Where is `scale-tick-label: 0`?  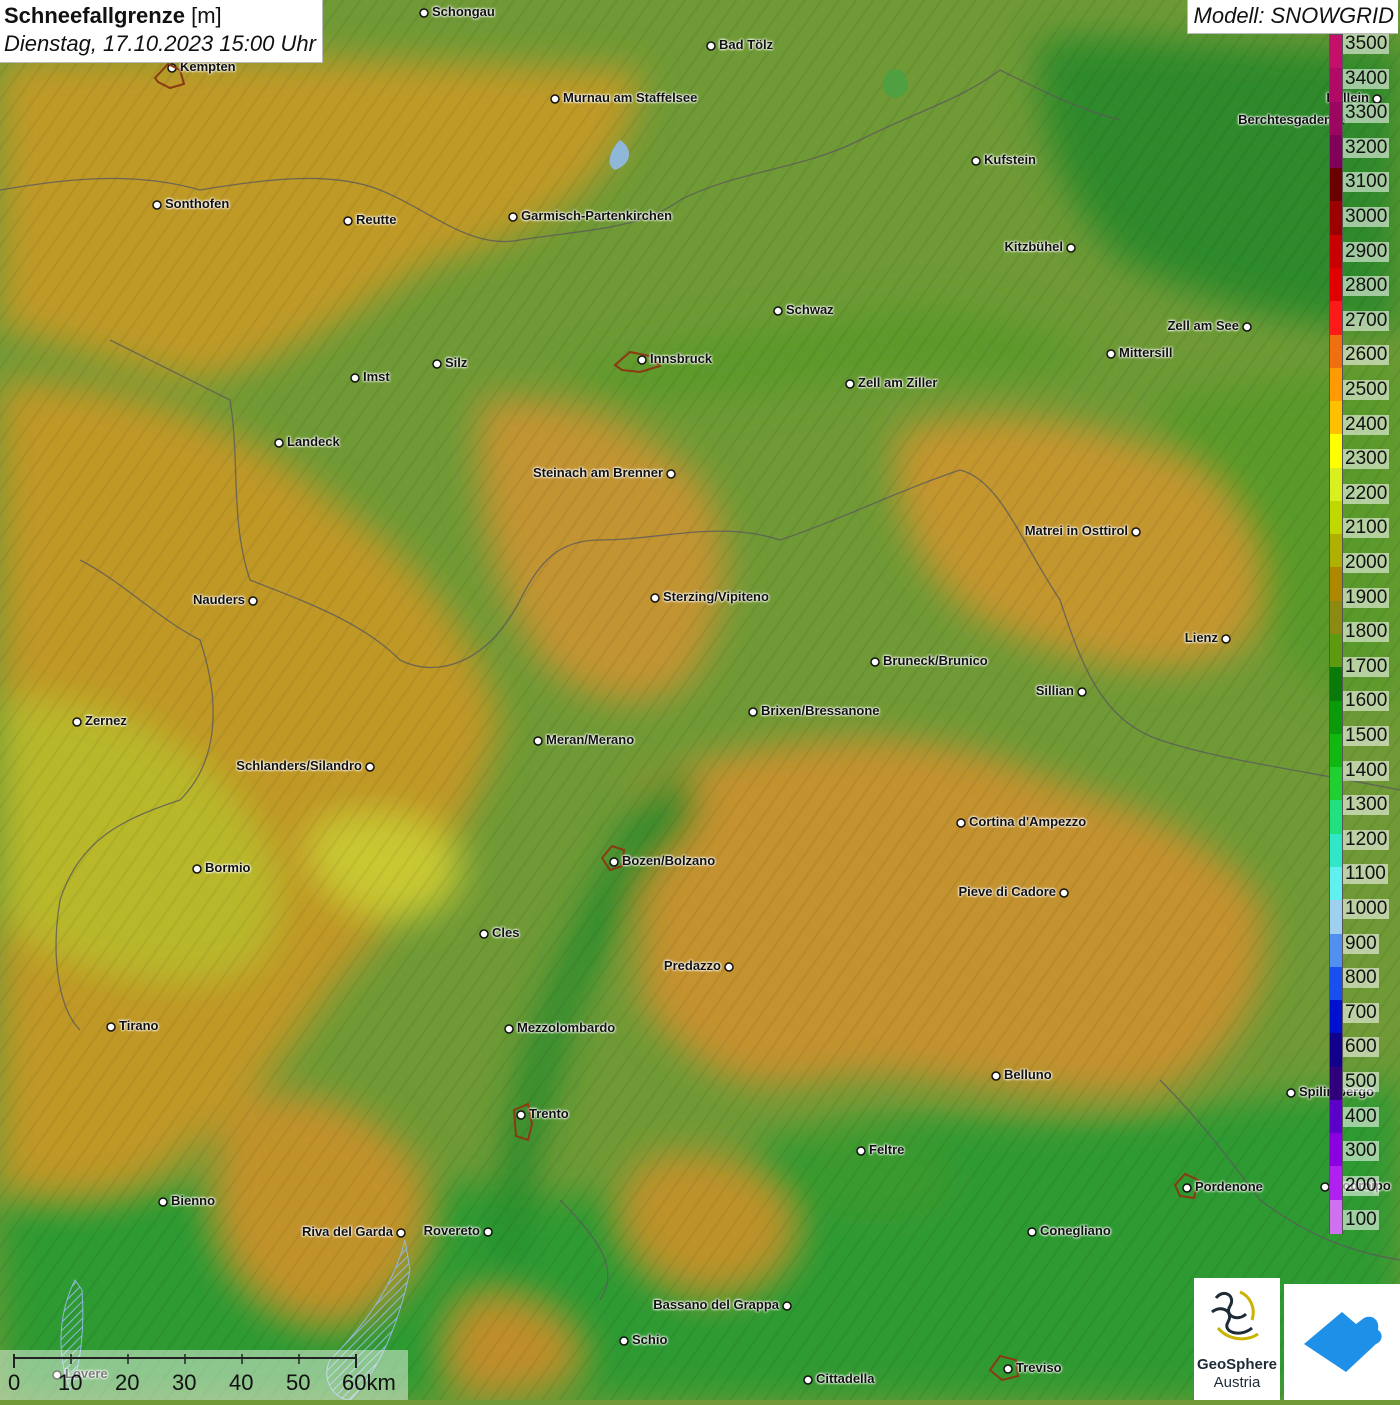
scale-tick-label: 0 is located at coordinates (14, 1382).